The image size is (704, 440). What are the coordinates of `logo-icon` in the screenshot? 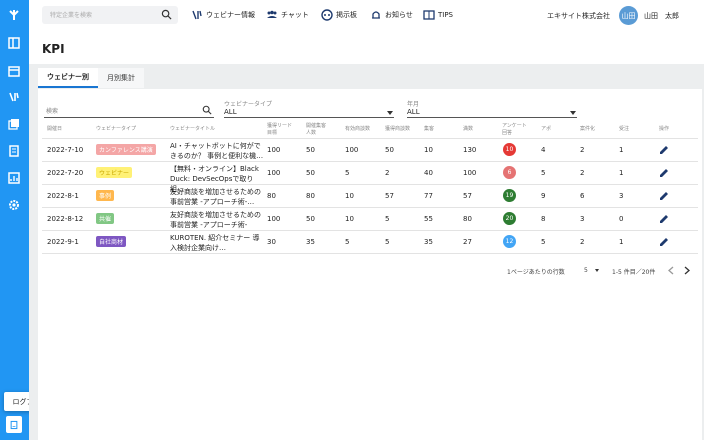 It's located at (14, 15).